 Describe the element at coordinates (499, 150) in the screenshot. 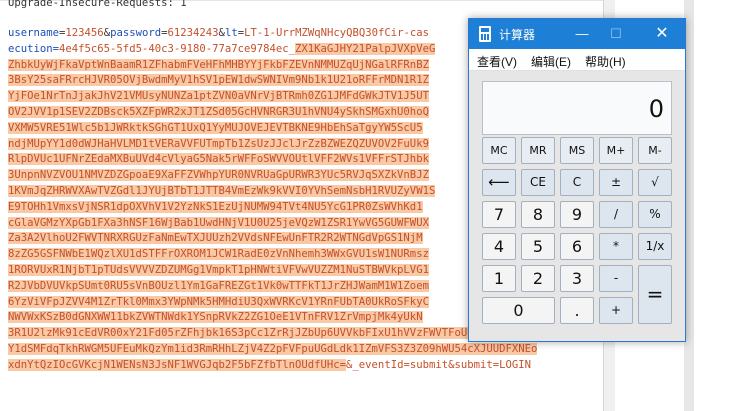

I see `memory-clear-button: MC` at that location.